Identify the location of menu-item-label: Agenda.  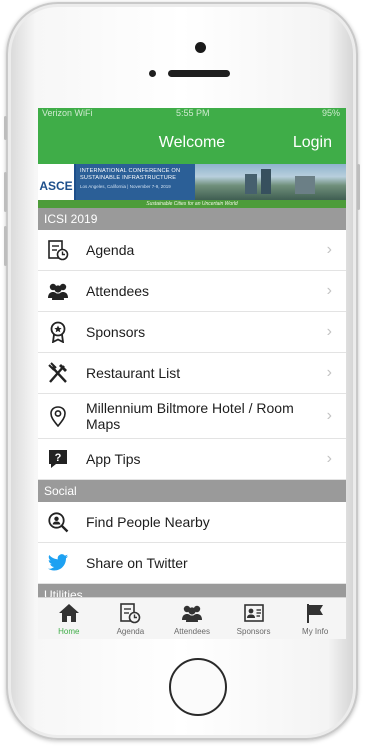
(110, 250).